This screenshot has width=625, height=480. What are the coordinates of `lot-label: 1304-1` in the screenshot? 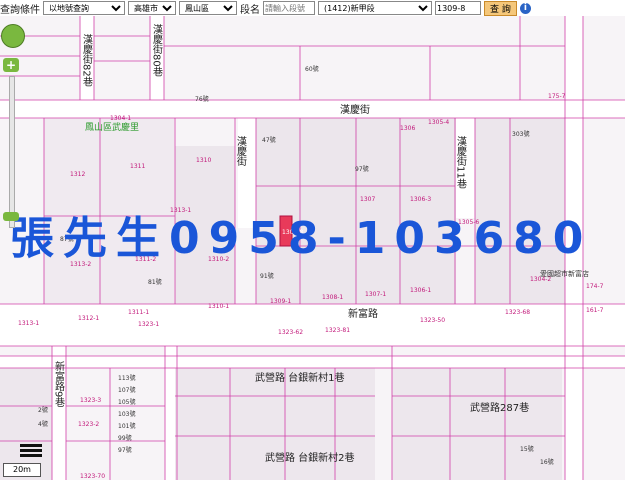 It's located at (120, 118).